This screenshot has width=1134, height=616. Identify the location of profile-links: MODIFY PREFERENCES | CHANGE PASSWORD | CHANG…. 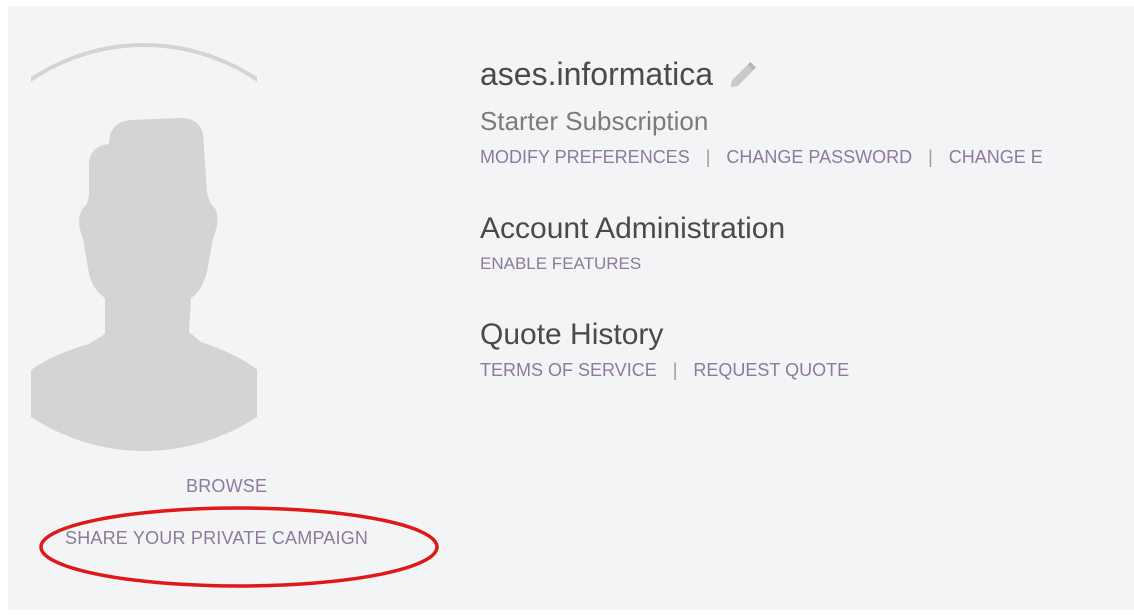
(807, 157).